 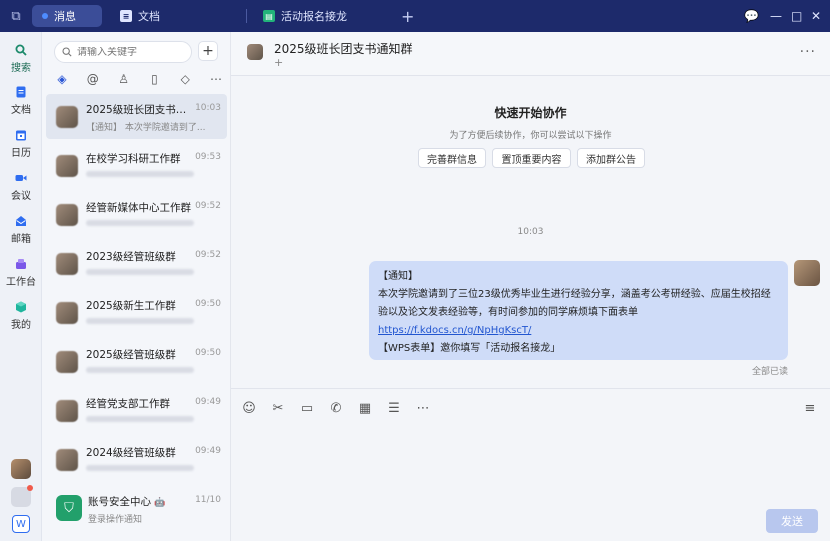 What do you see at coordinates (139, 79) in the screenshot?
I see `filter-bar: ◈ @ ♙ ▯ ◇ ⋯` at bounding box center [139, 79].